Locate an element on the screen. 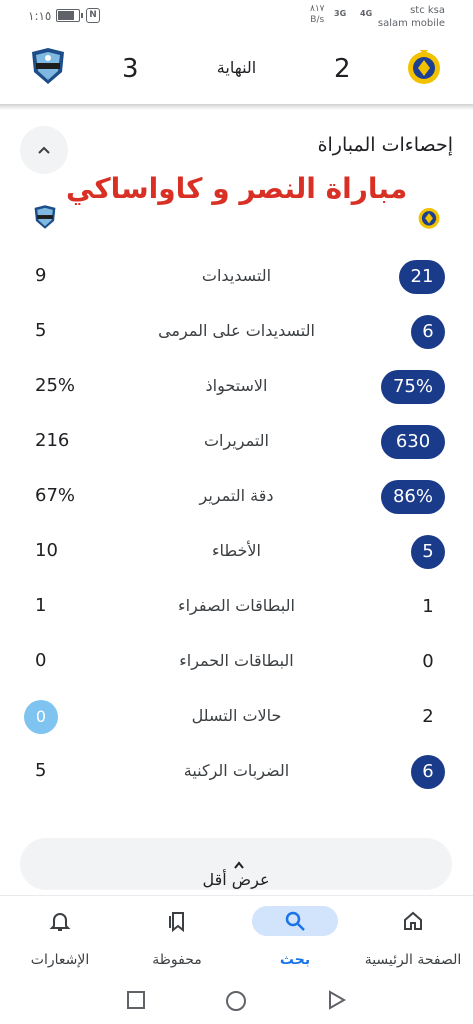 The image size is (473, 1024). stat-label: البطاقات الحمراء is located at coordinates (236, 660).